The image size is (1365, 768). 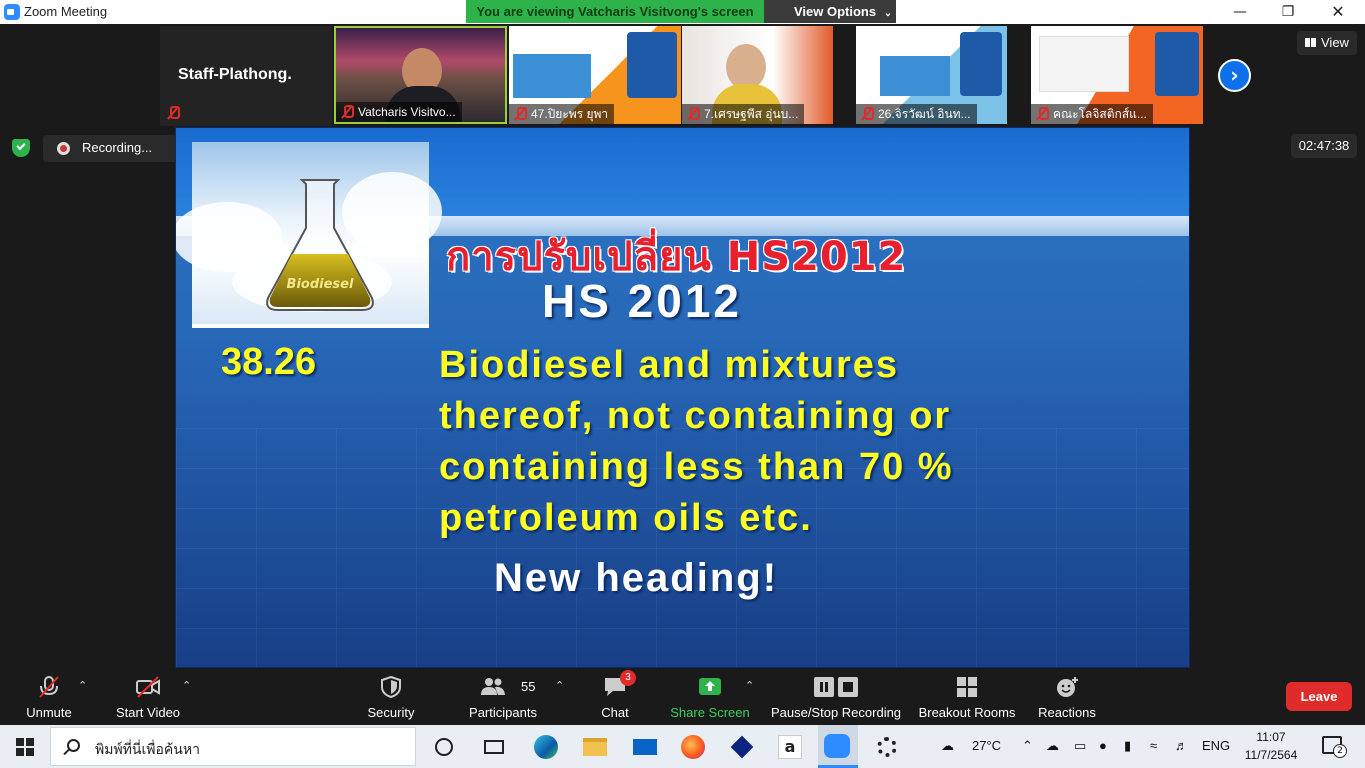 I want to click on chevron-right-icon: ›, so click(x=1234, y=75).